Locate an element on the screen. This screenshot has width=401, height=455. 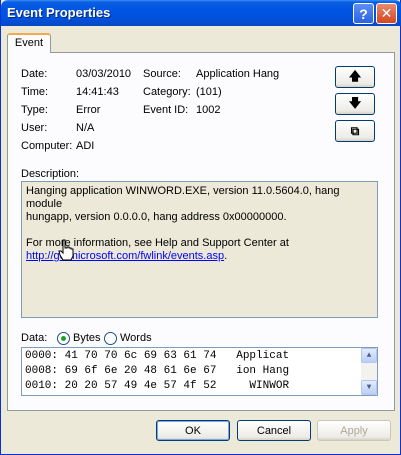
scroll-down-icon: ▼ is located at coordinates (369, 387).